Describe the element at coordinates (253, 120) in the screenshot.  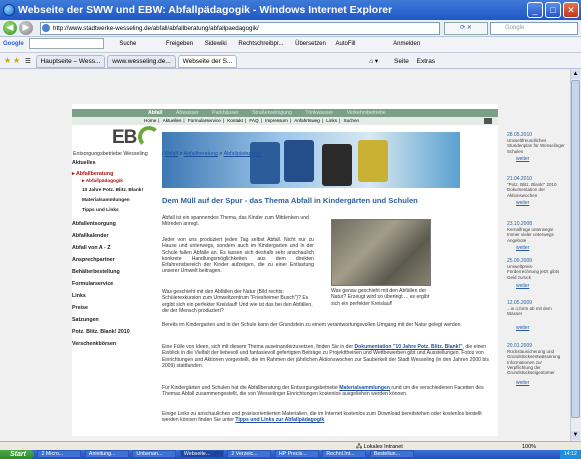
I see `subnav-faq: FAQ` at that location.